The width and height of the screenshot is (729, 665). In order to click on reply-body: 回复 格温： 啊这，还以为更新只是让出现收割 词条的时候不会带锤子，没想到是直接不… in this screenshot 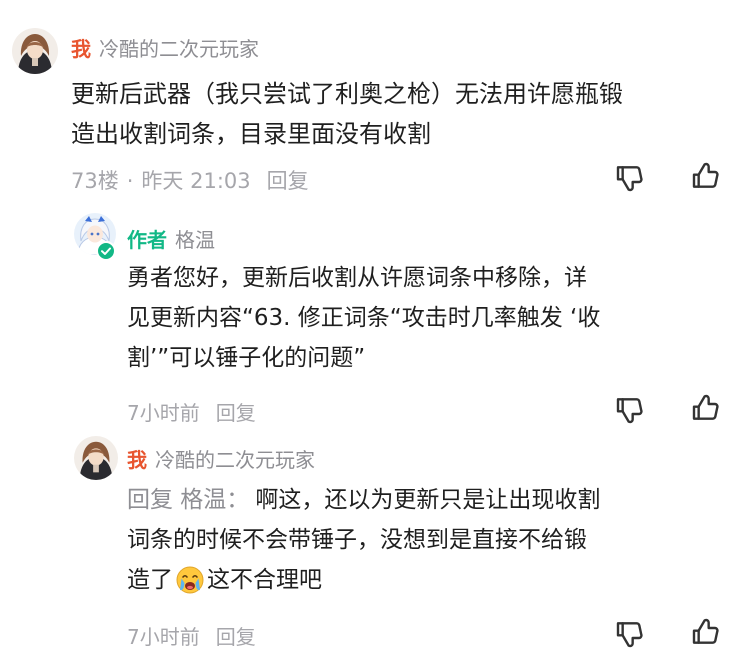, I will do `click(363, 540)`.